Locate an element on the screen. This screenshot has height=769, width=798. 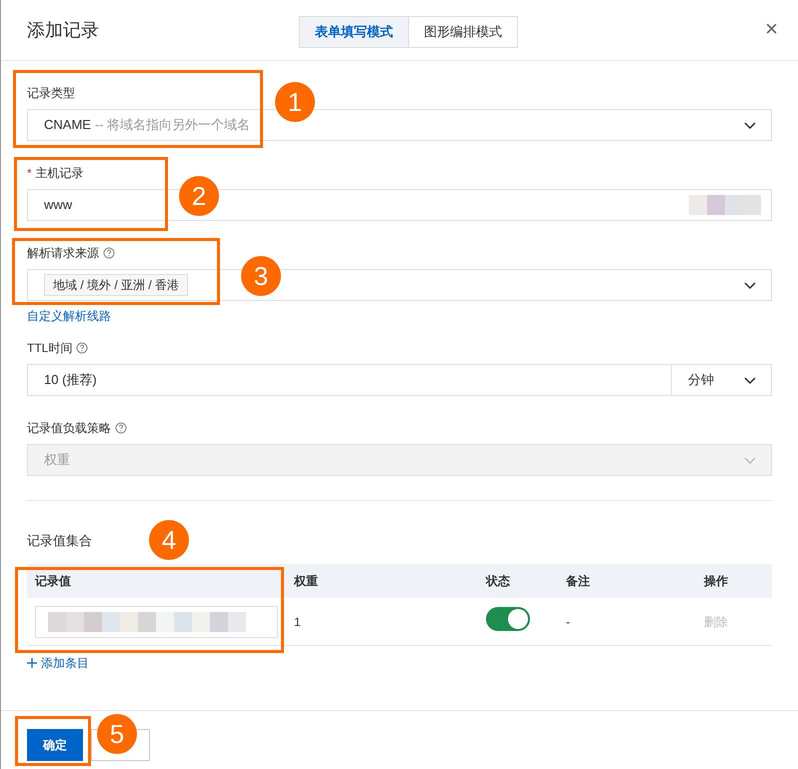
status-switch is located at coordinates (508, 619).